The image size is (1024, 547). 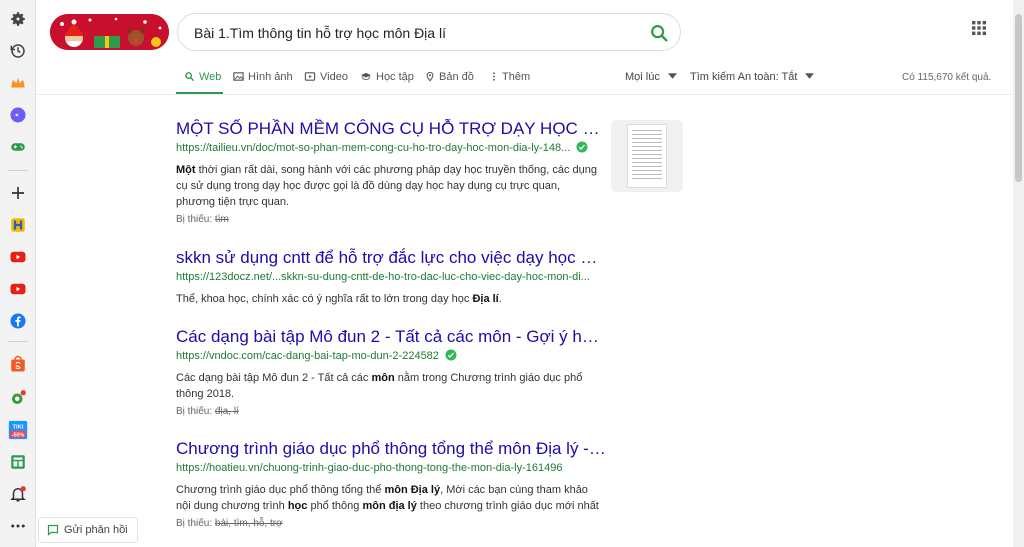 I want to click on feedback-label: Gửi phản hồi, so click(x=96, y=530).